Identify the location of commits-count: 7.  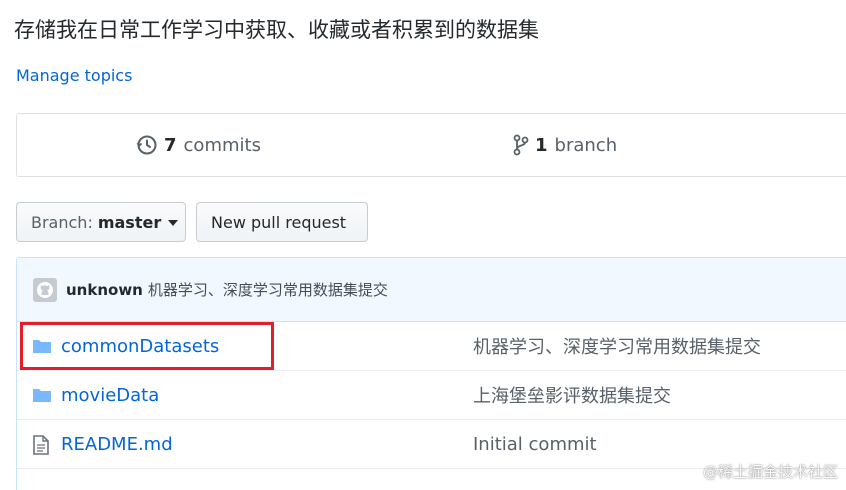
(170, 145).